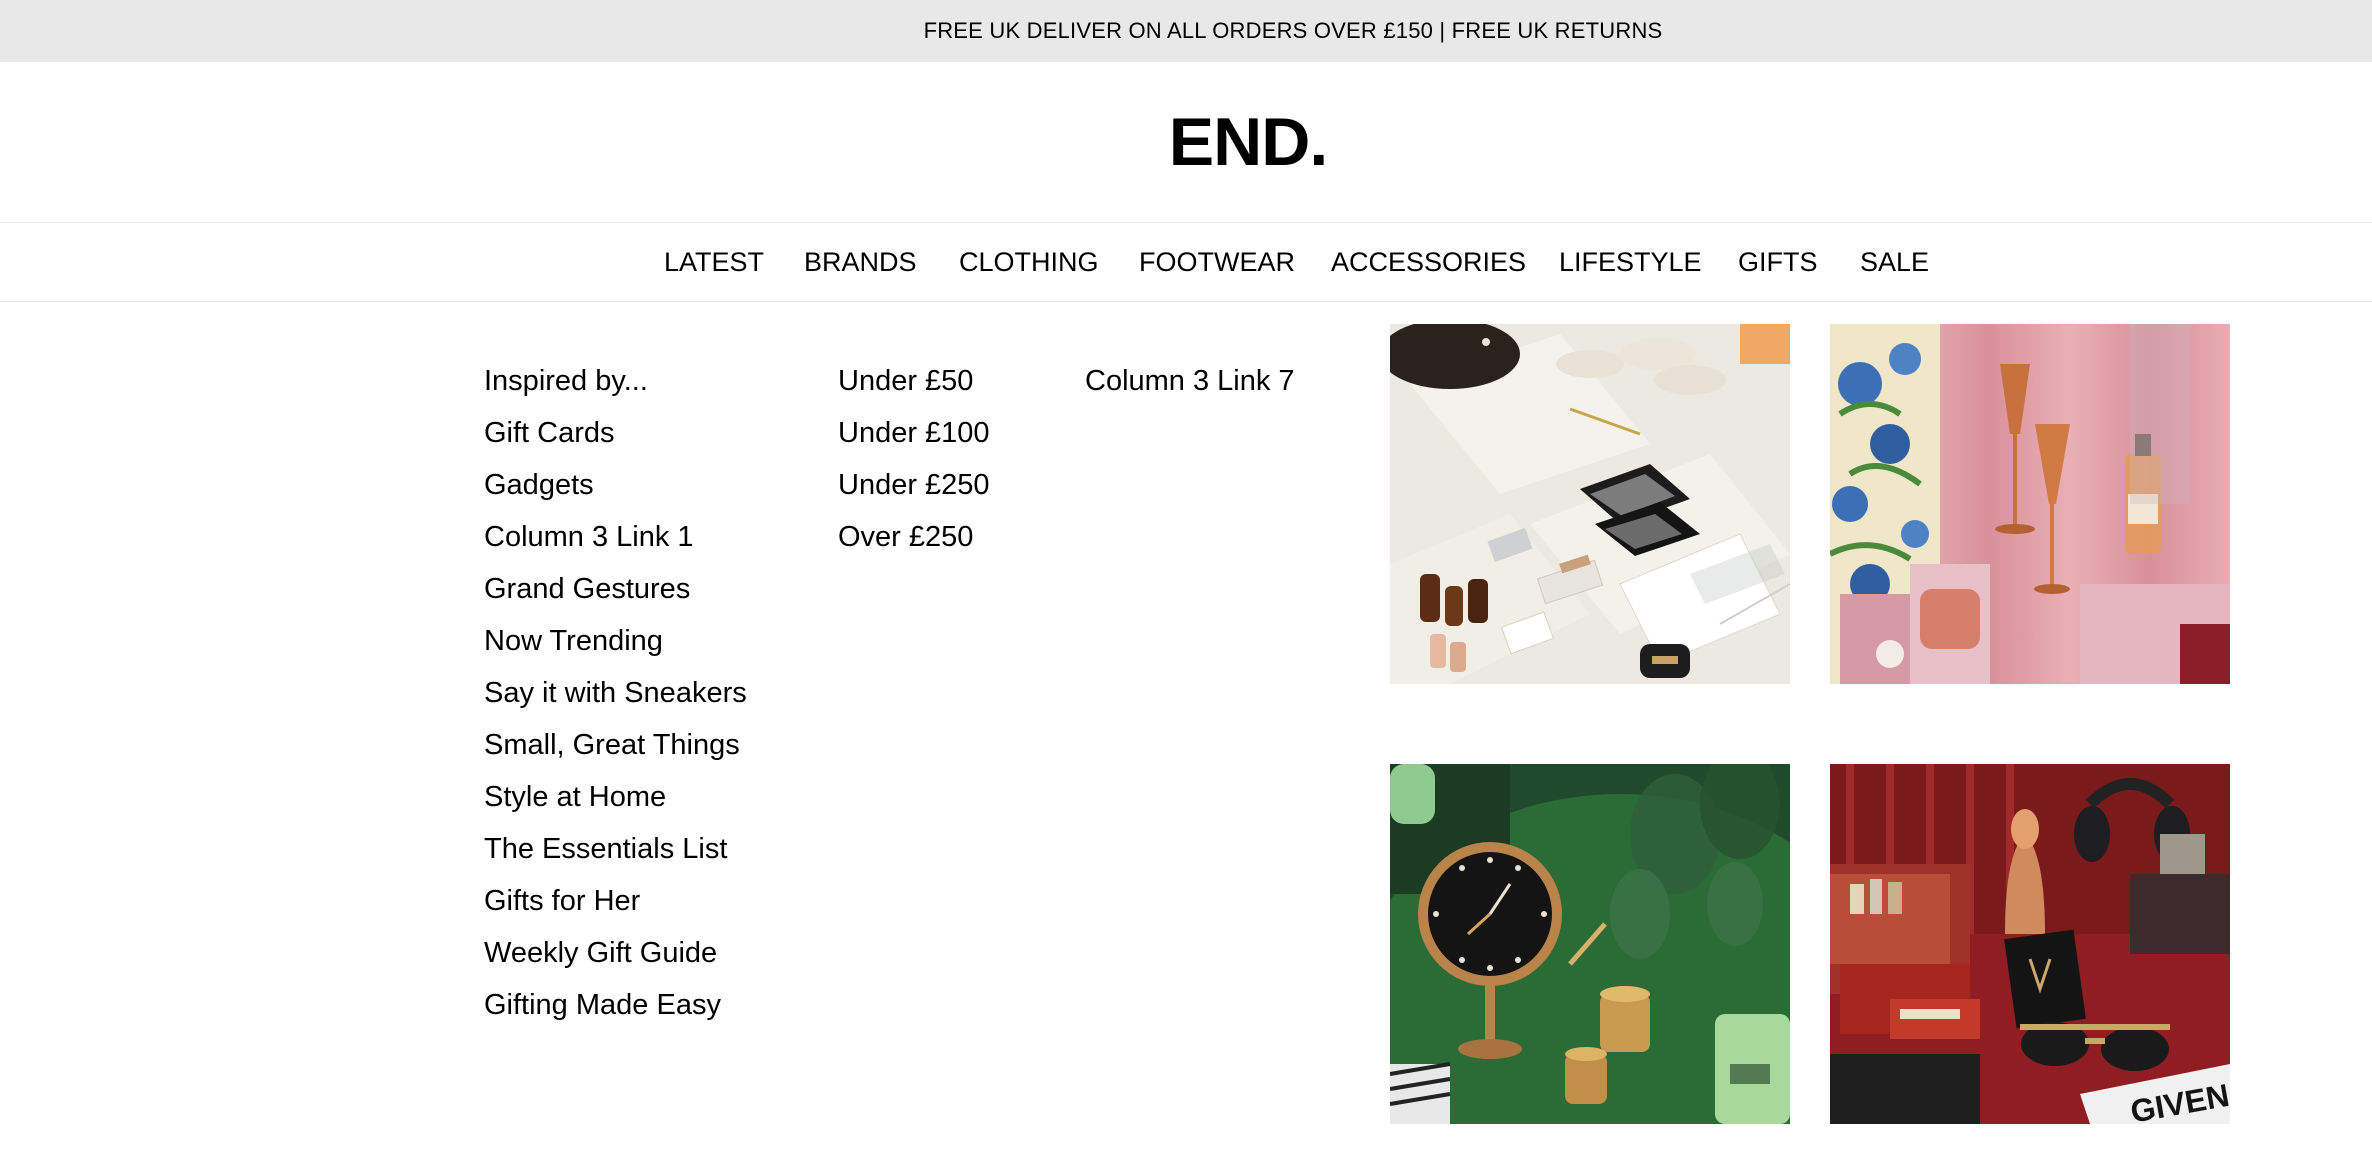  Describe the element at coordinates (615, 641) in the screenshot. I see `menu-link: Now Trending` at that location.